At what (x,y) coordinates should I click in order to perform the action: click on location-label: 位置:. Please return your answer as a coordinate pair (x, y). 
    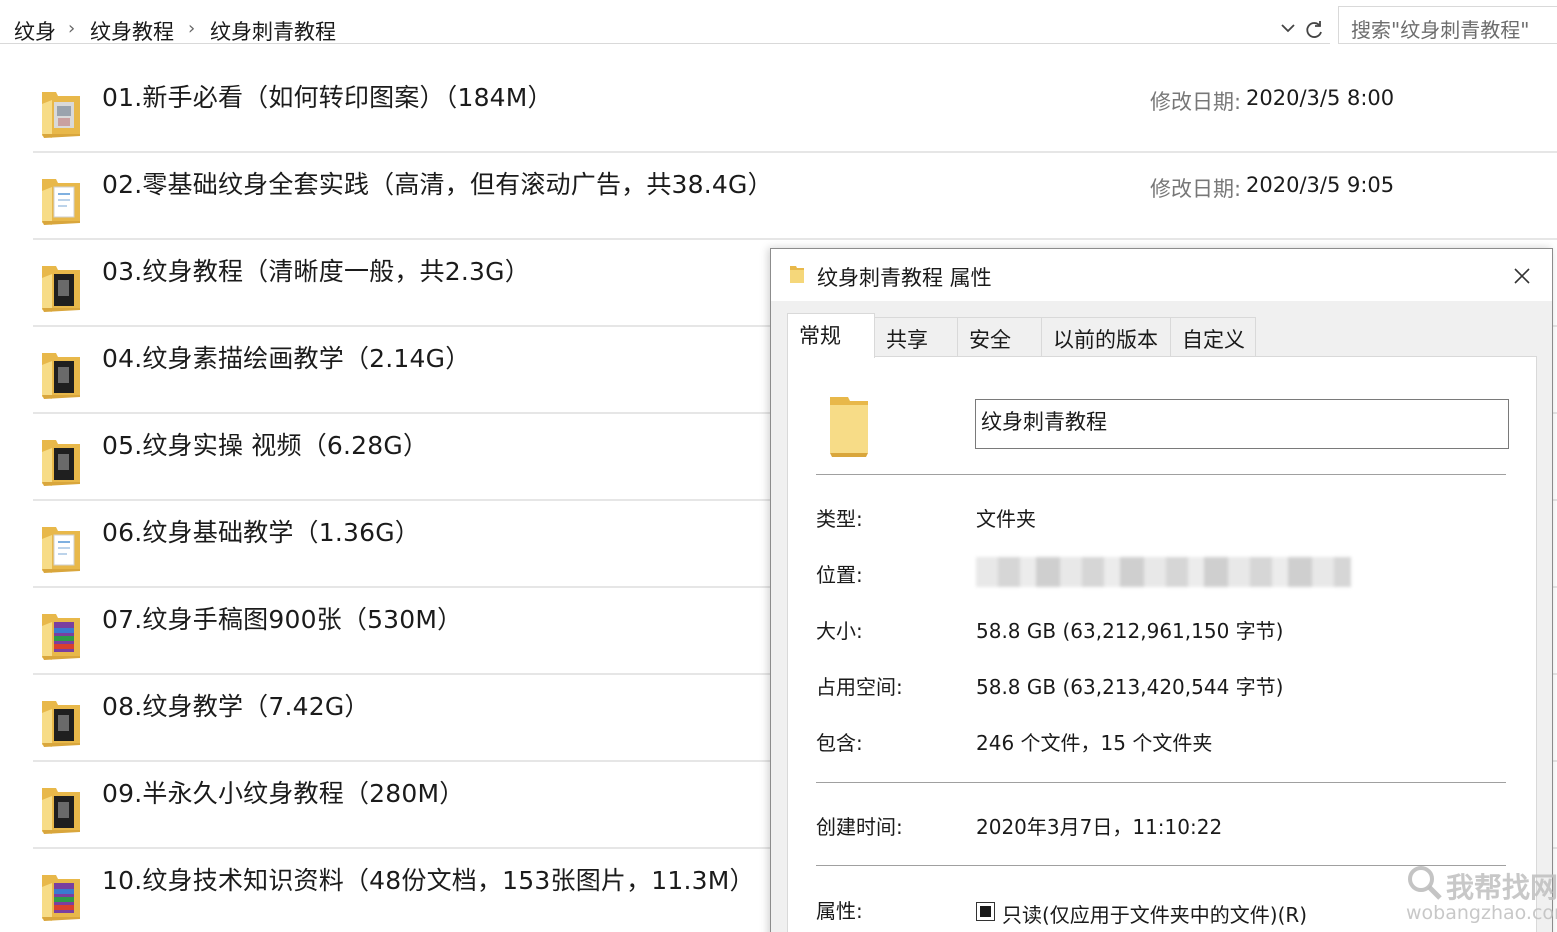
    Looking at the image, I should click on (839, 575).